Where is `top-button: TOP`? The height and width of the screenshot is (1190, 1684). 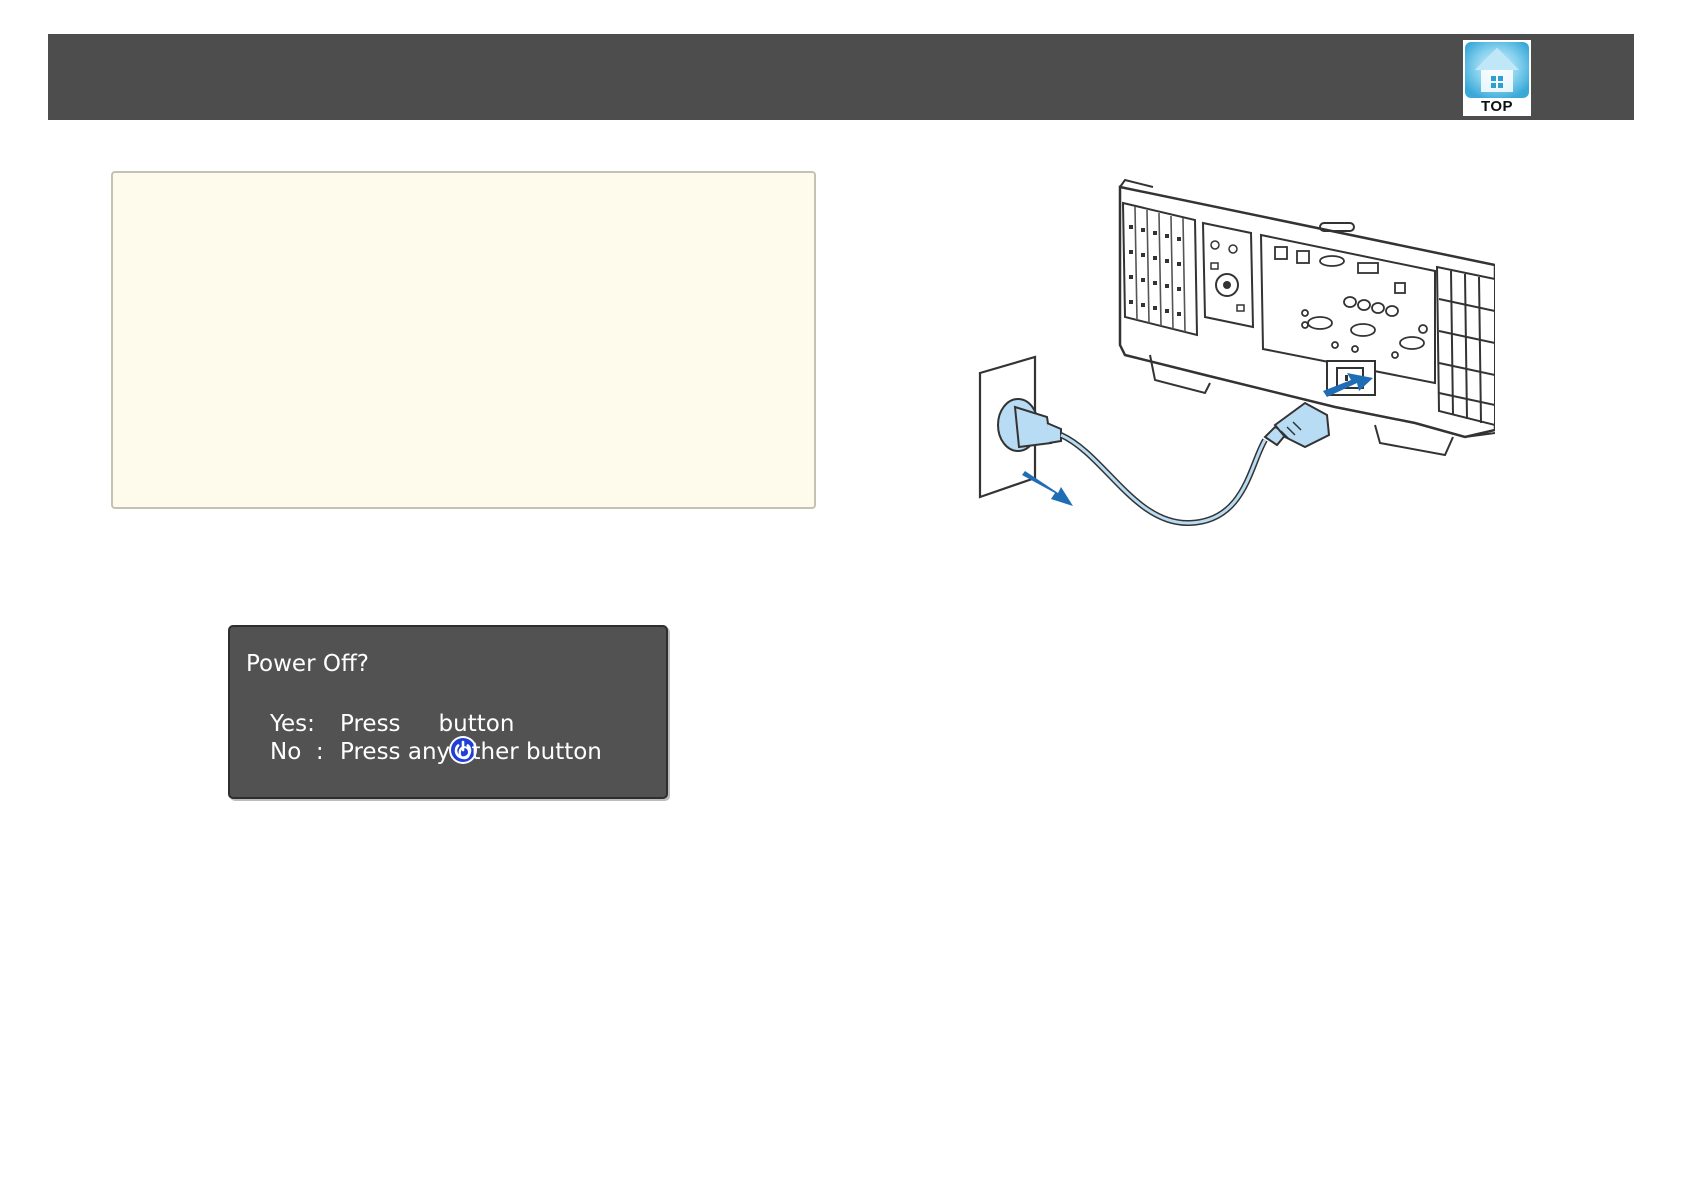 top-button: TOP is located at coordinates (1497, 78).